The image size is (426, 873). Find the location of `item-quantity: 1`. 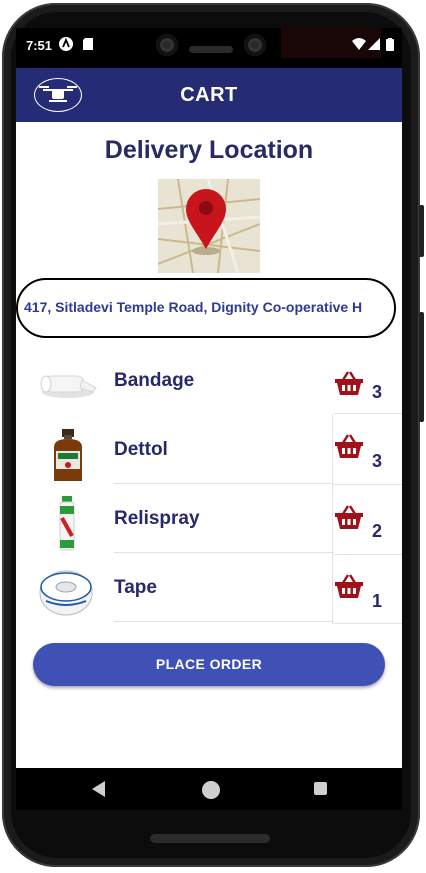

item-quantity: 1 is located at coordinates (377, 601).